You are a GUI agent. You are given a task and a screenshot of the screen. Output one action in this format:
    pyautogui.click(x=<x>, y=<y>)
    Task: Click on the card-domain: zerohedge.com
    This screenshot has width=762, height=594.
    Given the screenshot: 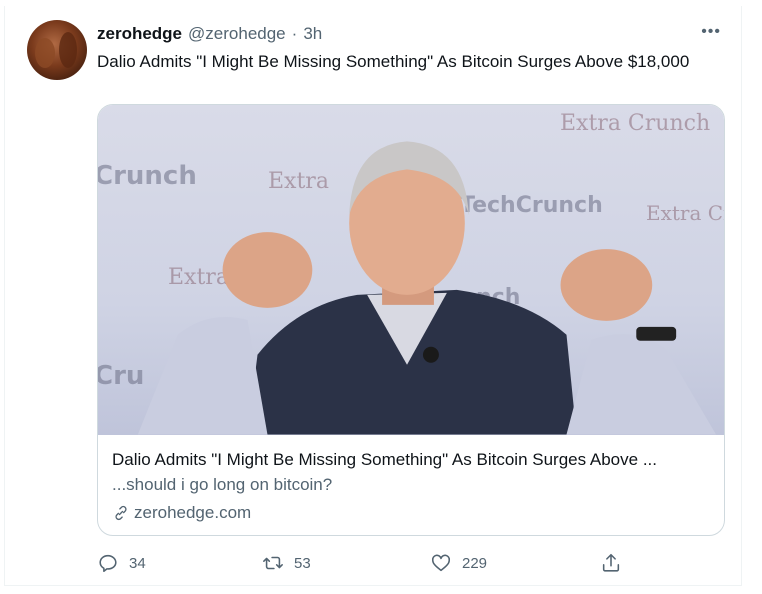 What is the action you would take?
    pyautogui.click(x=411, y=513)
    